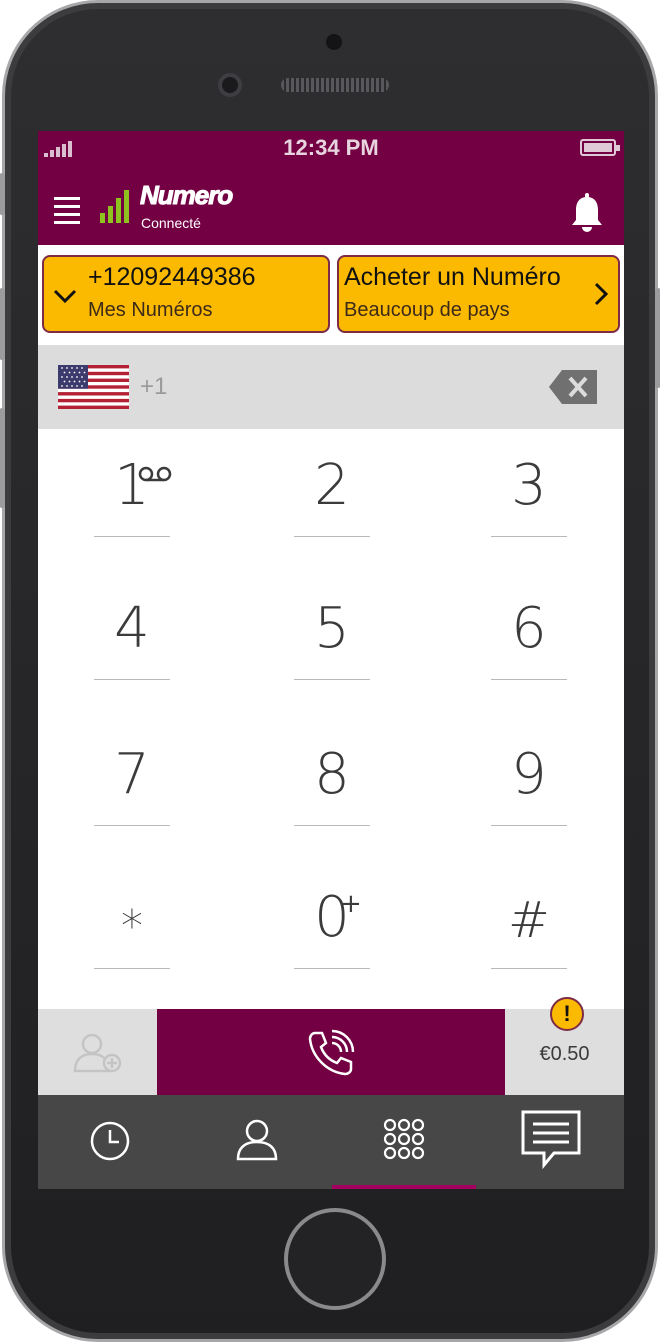 This screenshot has width=660, height=1342. I want to click on connection-strength-icon, so click(115, 205).